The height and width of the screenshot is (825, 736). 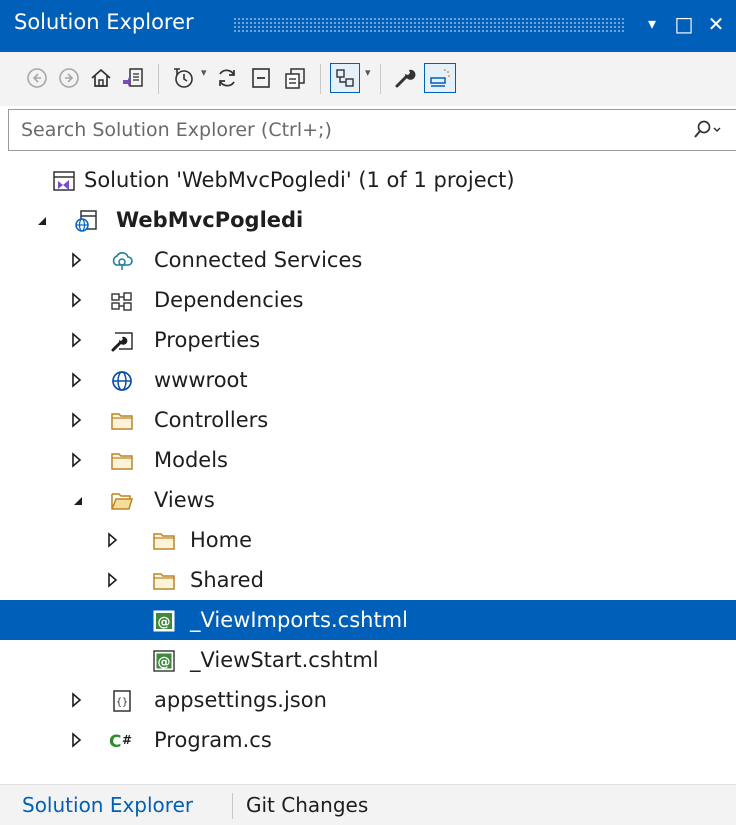 What do you see at coordinates (122, 501) in the screenshot?
I see `open-folder-icon` at bounding box center [122, 501].